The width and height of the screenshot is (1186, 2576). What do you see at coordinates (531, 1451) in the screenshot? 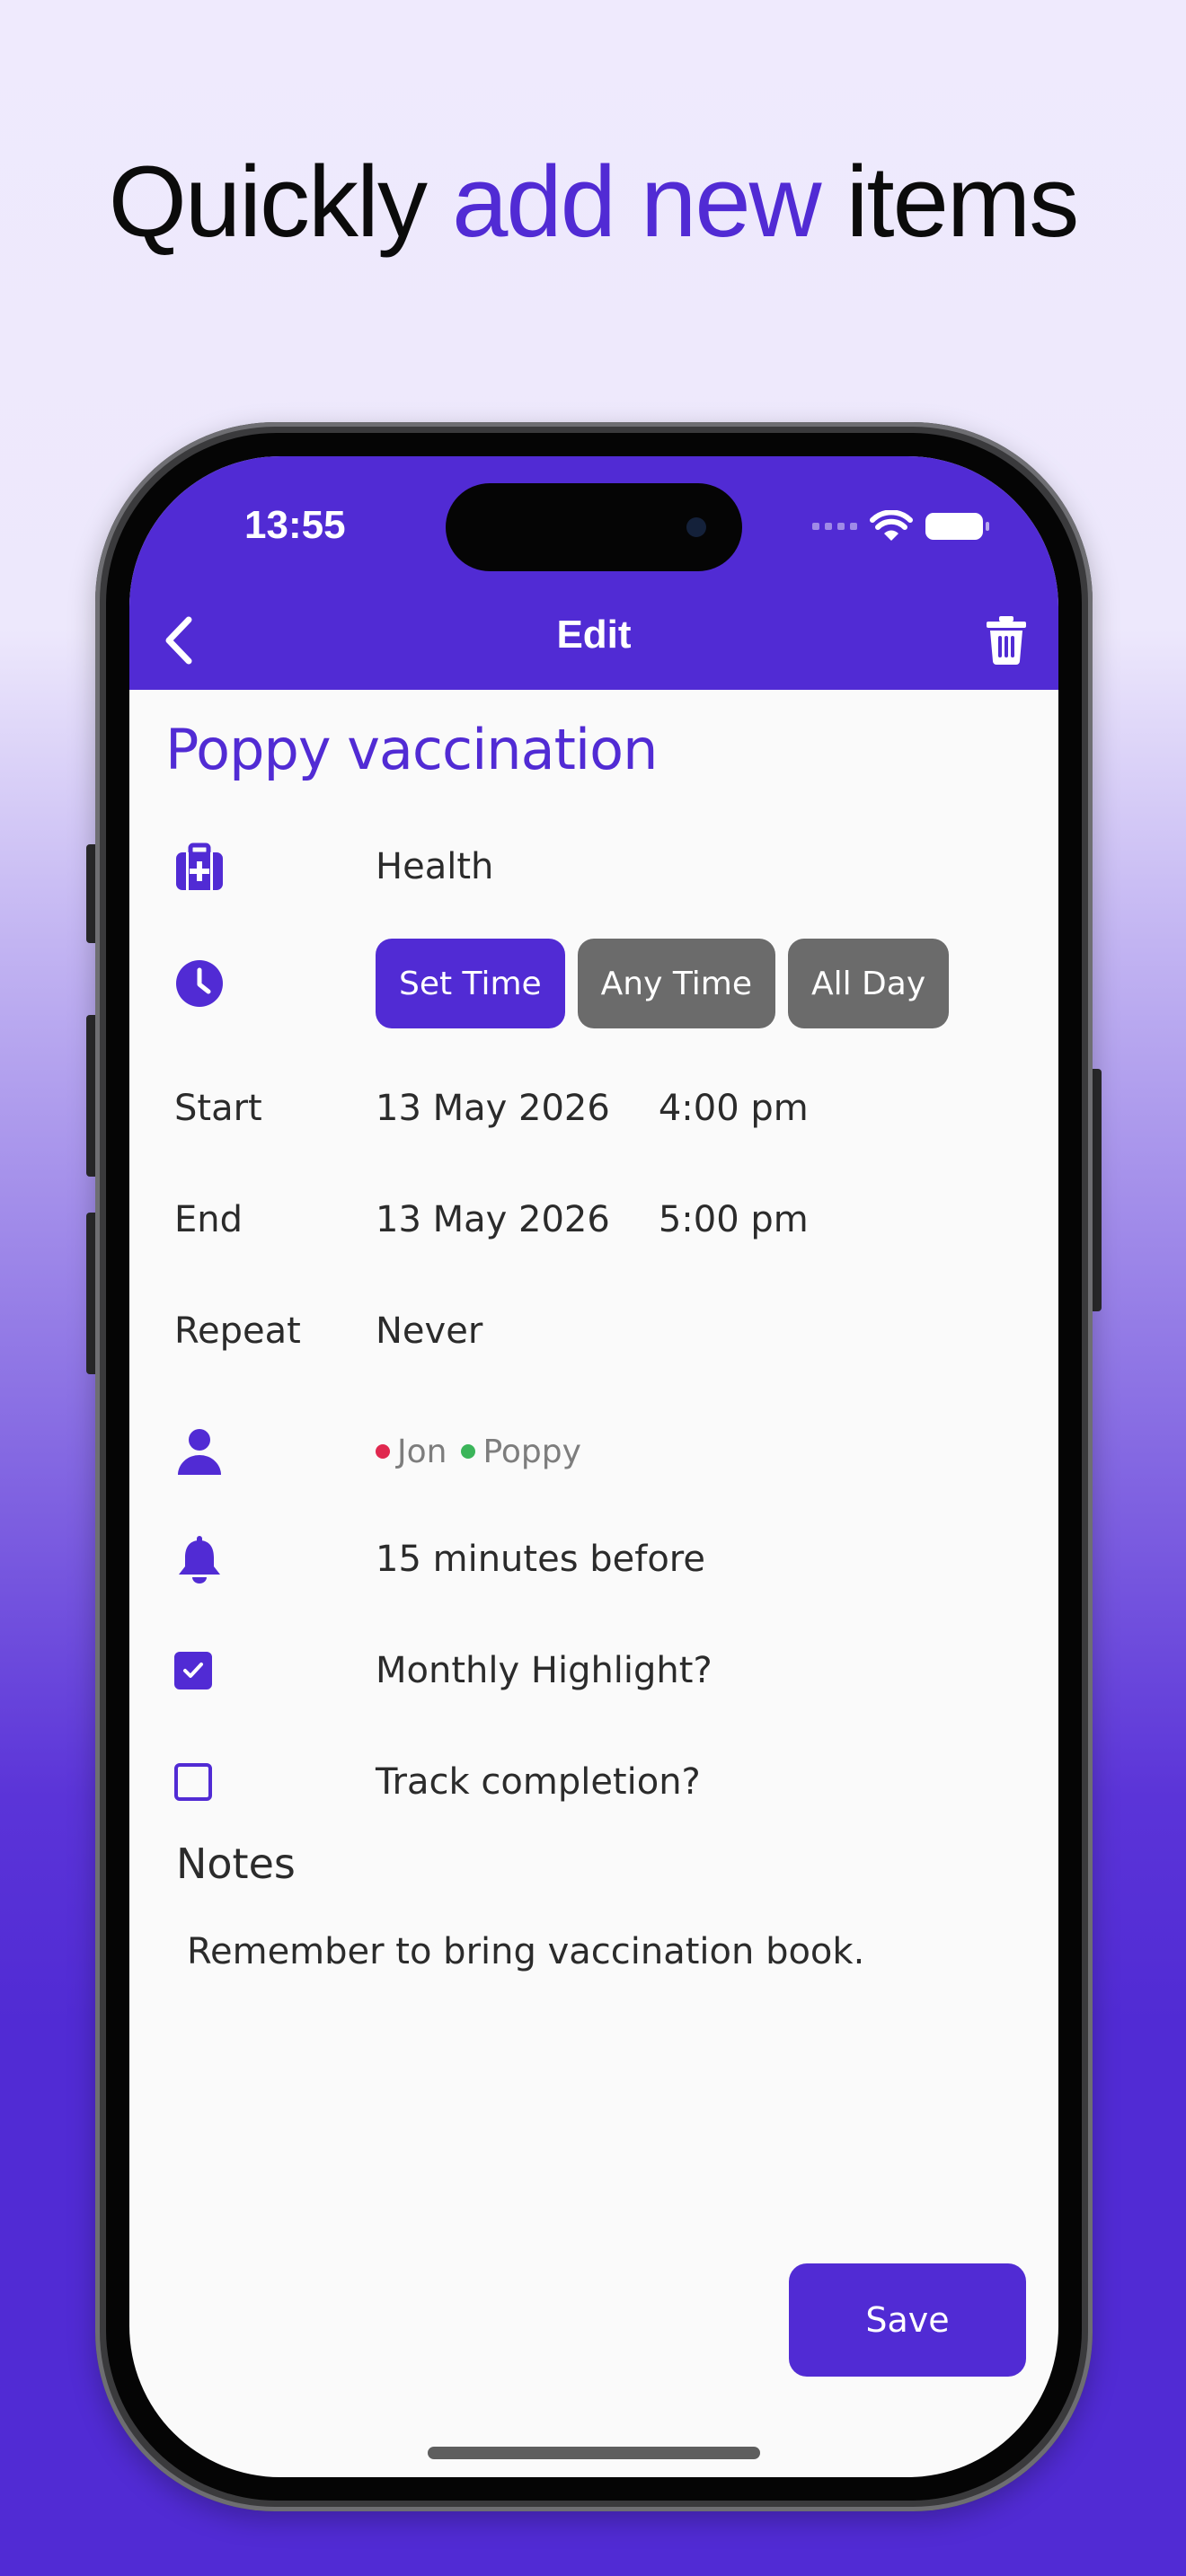
I see `person-name: Poppy` at bounding box center [531, 1451].